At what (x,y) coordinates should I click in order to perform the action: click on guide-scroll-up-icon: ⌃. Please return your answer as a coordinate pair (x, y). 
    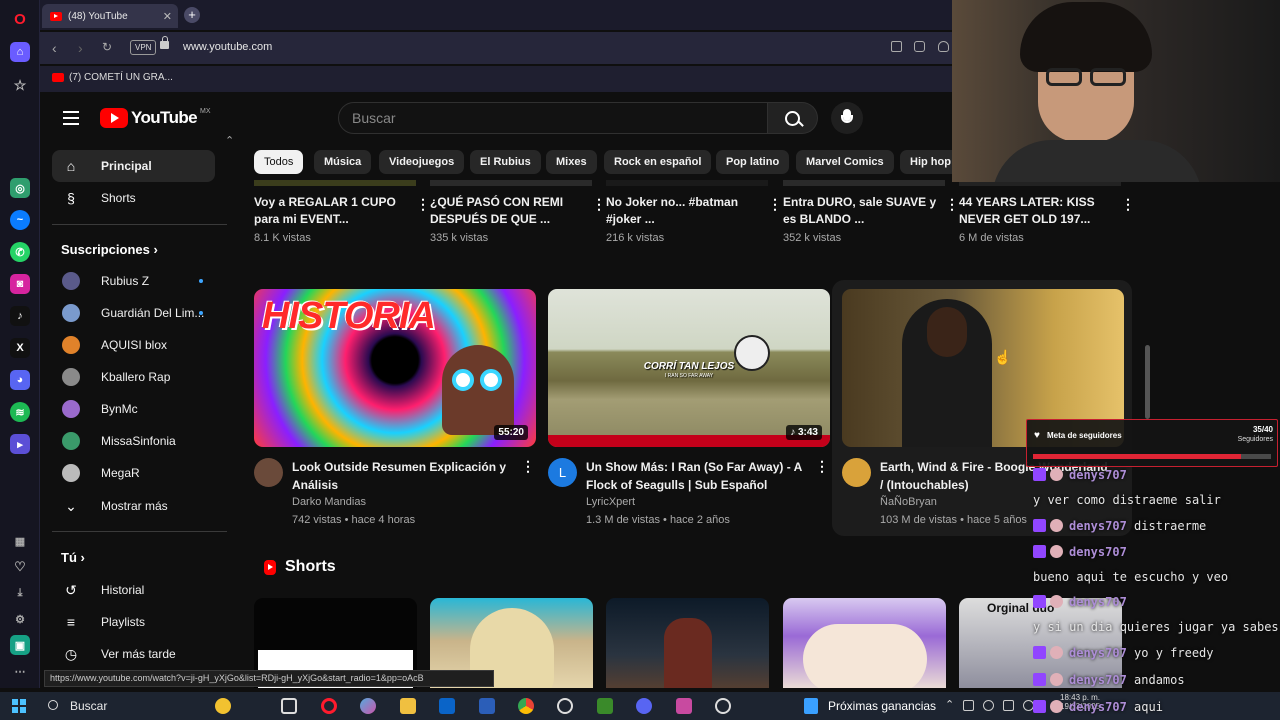
    Looking at the image, I should click on (229, 140).